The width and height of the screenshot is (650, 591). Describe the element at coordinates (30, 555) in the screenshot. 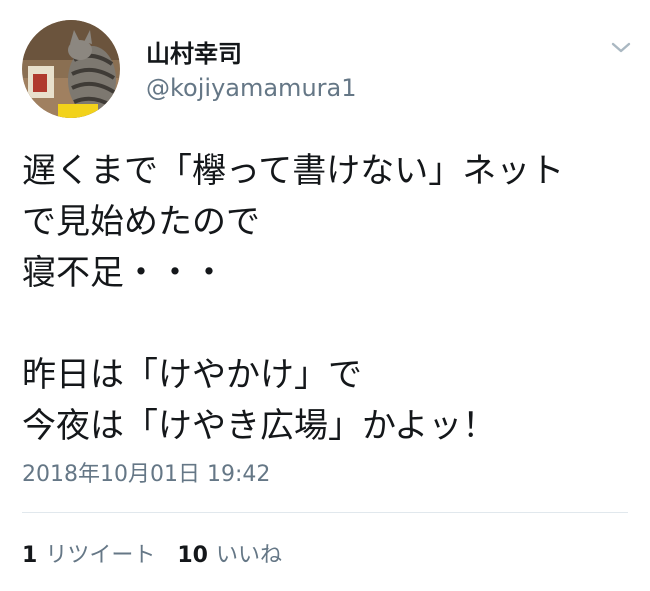

I see `retweet-count: 1` at that location.